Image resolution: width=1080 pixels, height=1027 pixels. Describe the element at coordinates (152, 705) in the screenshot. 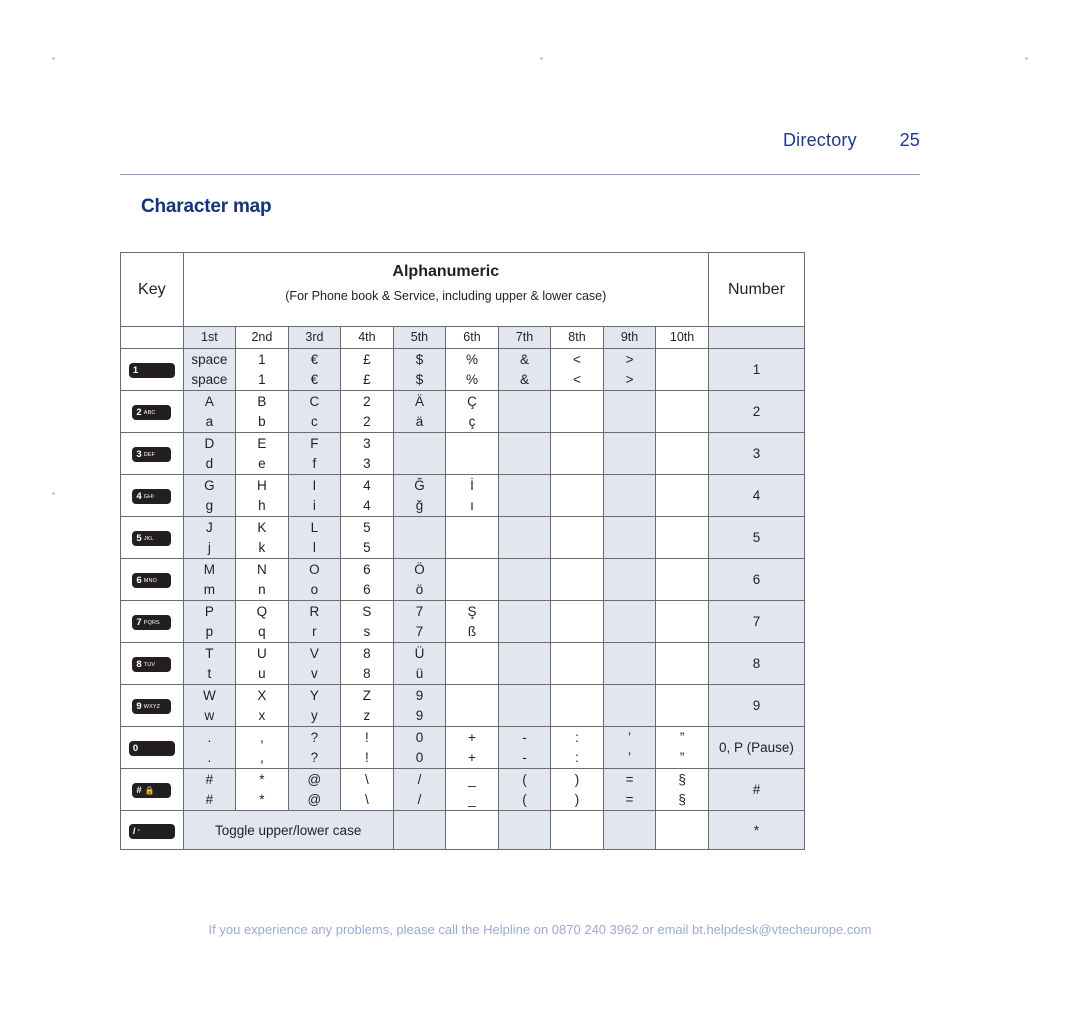

I see `key-cell-key-9: 9 WXYZ` at that location.